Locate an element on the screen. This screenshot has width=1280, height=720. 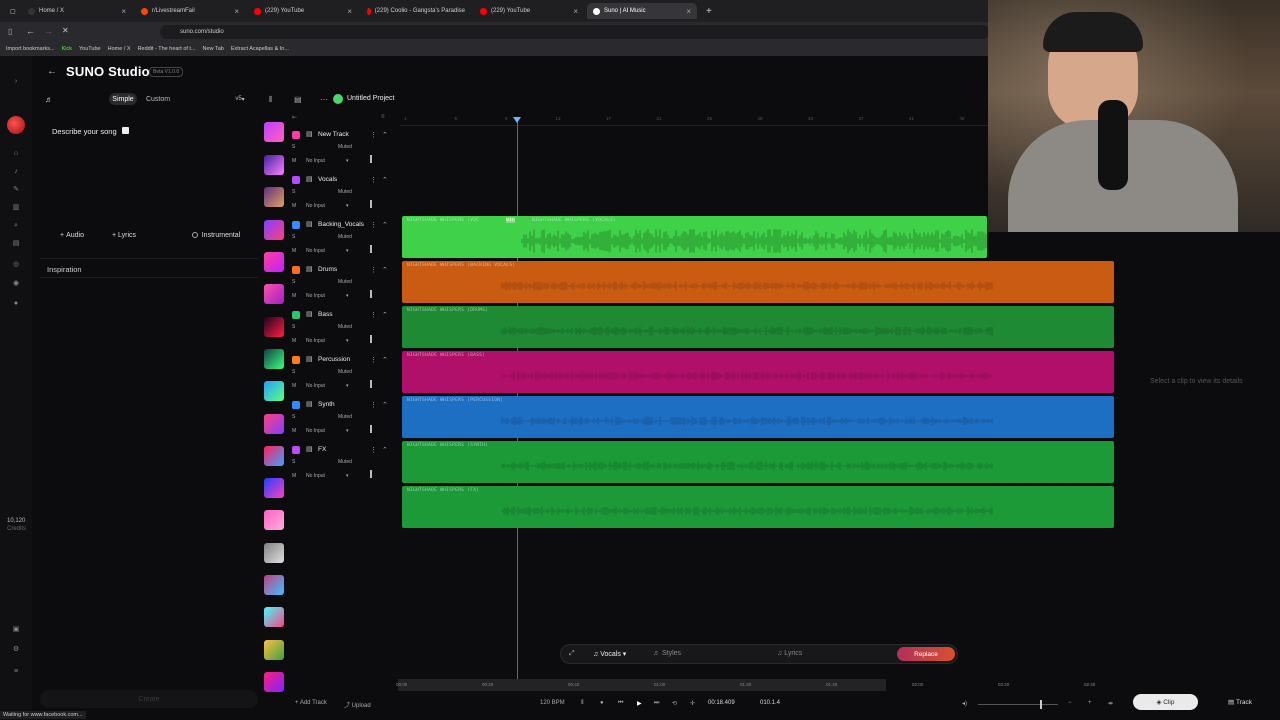
home-icon: ⌂ is located at coordinates (16, 154).